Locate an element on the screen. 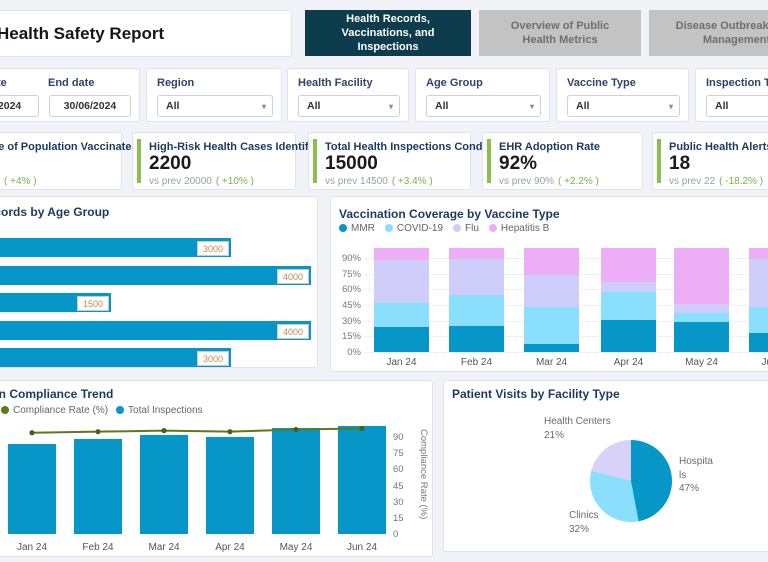 The image size is (768, 562). y-axis-tick: 0% is located at coordinates (354, 352).